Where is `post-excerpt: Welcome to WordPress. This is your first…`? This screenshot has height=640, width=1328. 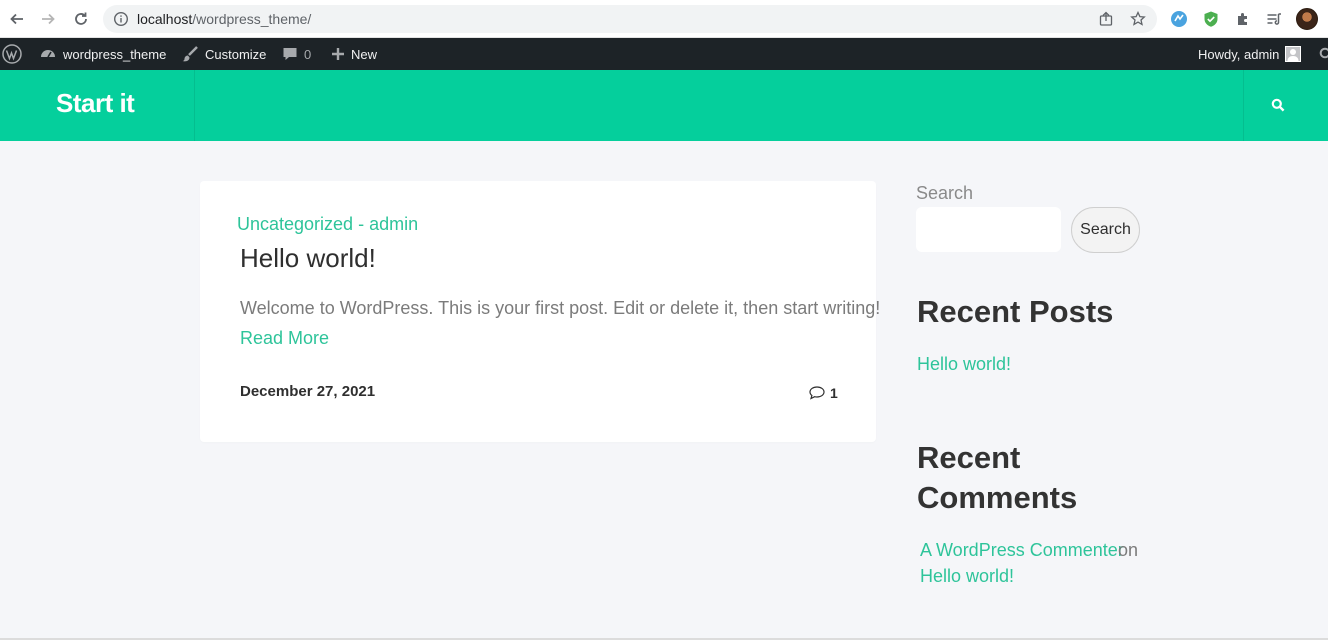
post-excerpt: Welcome to WordPress. This is your first… is located at coordinates (560, 308).